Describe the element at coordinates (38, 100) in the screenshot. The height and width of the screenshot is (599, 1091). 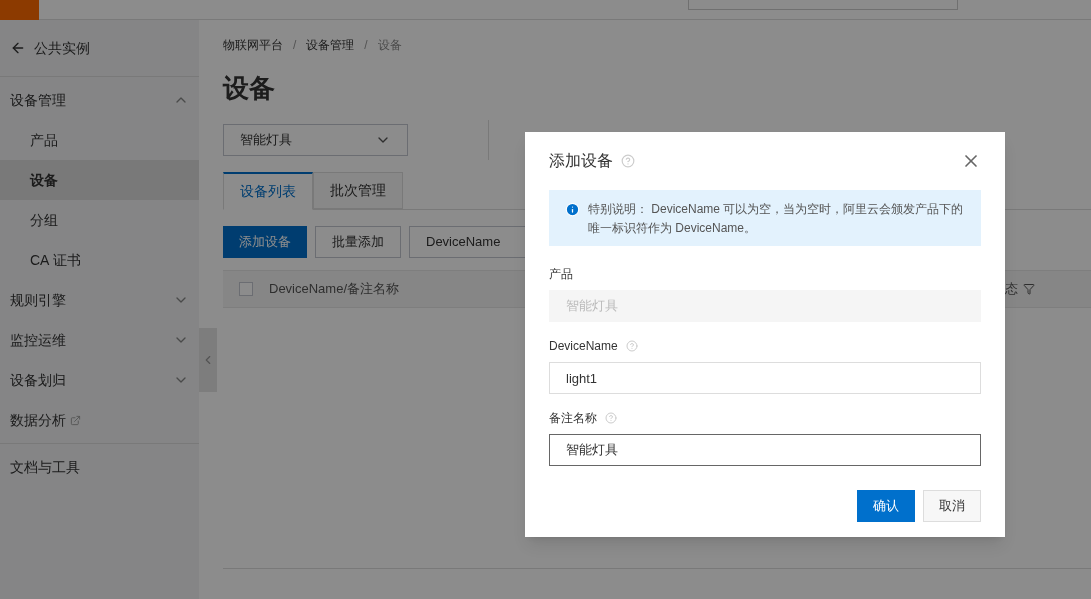
I see `sidebar-group: 设备管理` at that location.